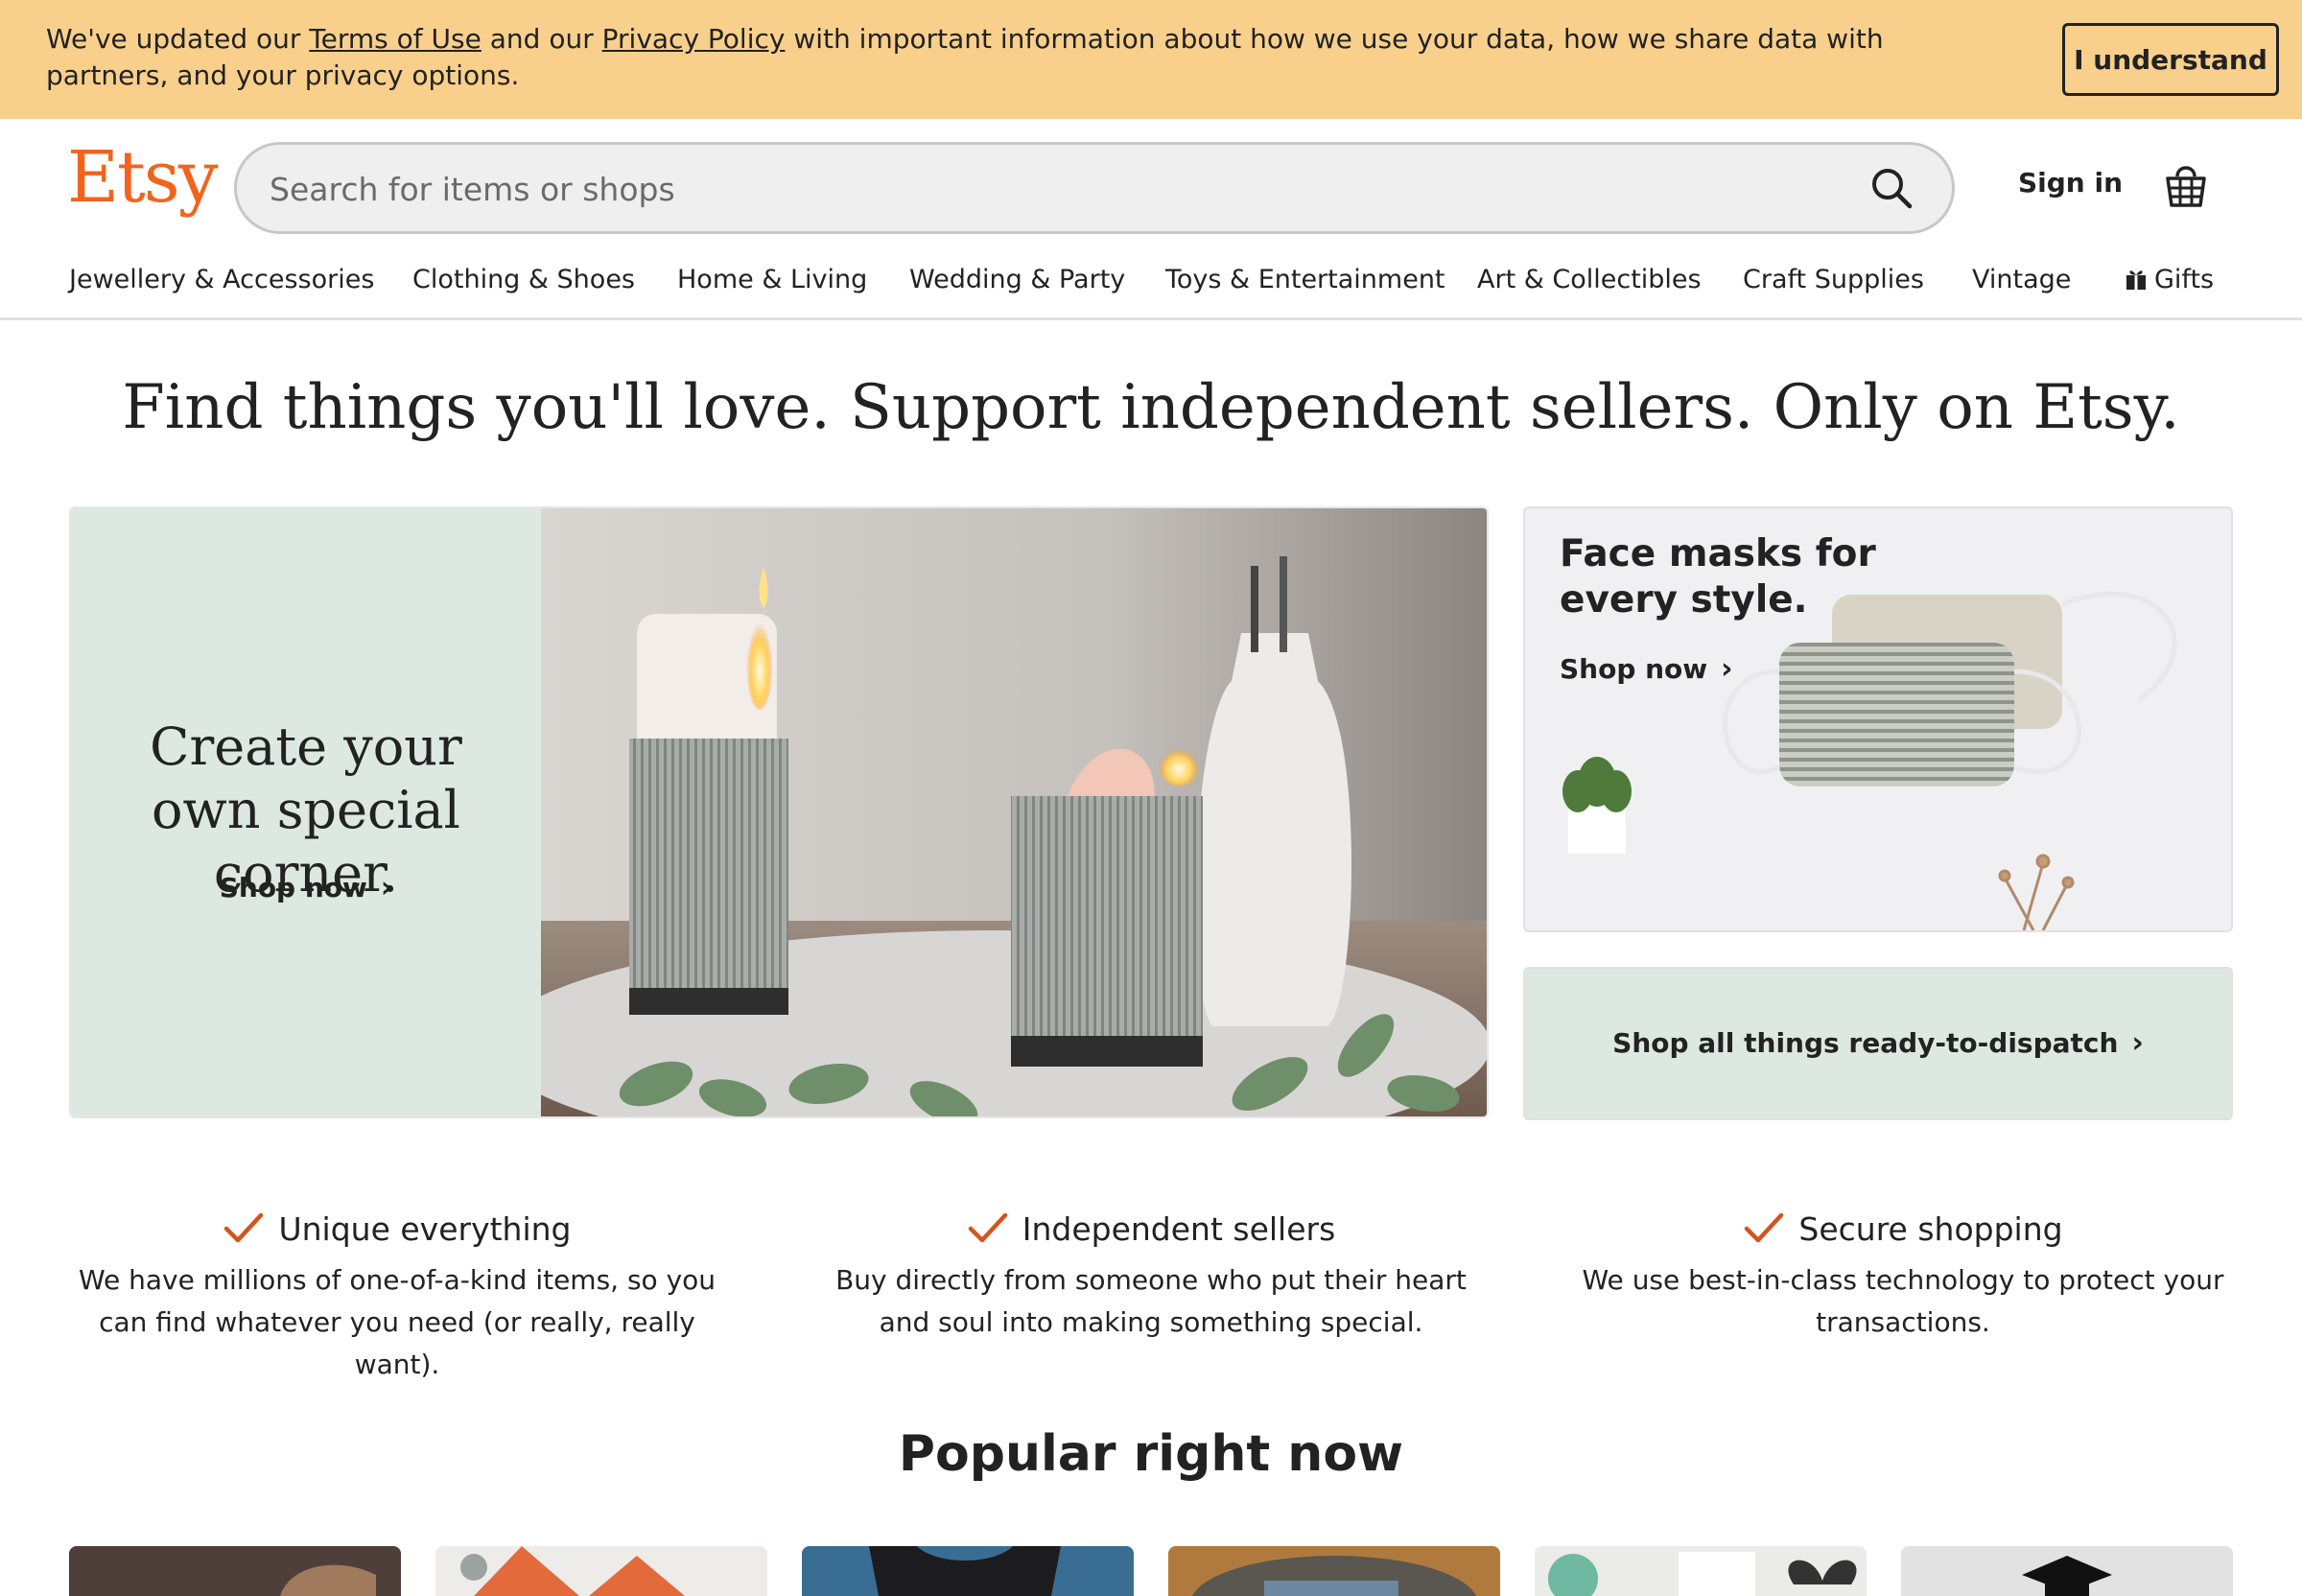  I want to click on face-masks-title: Face masks for every style., so click(1718, 577).